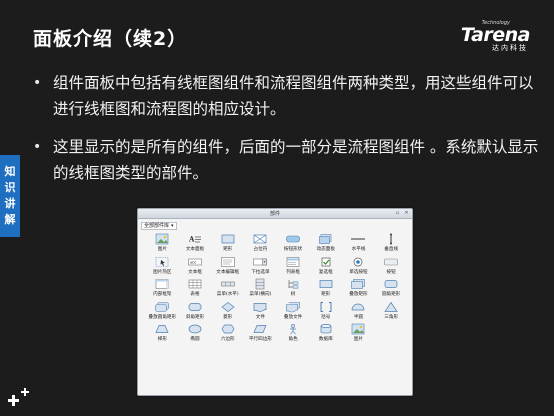 The height and width of the screenshot is (416, 554). I want to click on component-label: 菜单(水平), so click(227, 295).